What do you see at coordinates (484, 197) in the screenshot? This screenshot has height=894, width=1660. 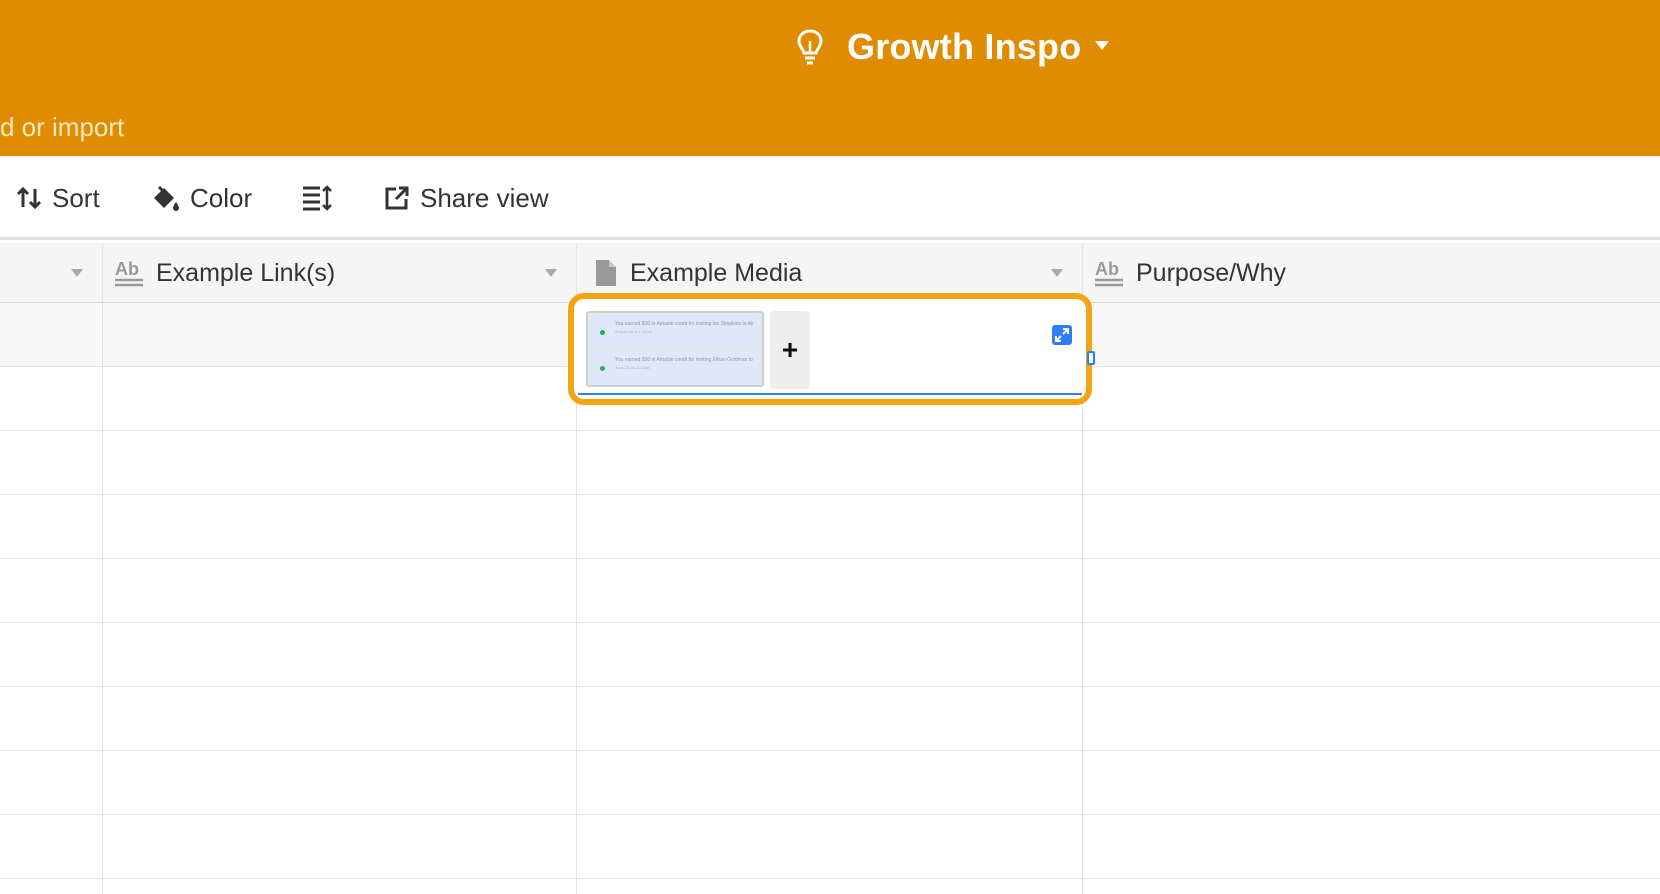 I see `share-view-label: Share view` at bounding box center [484, 197].